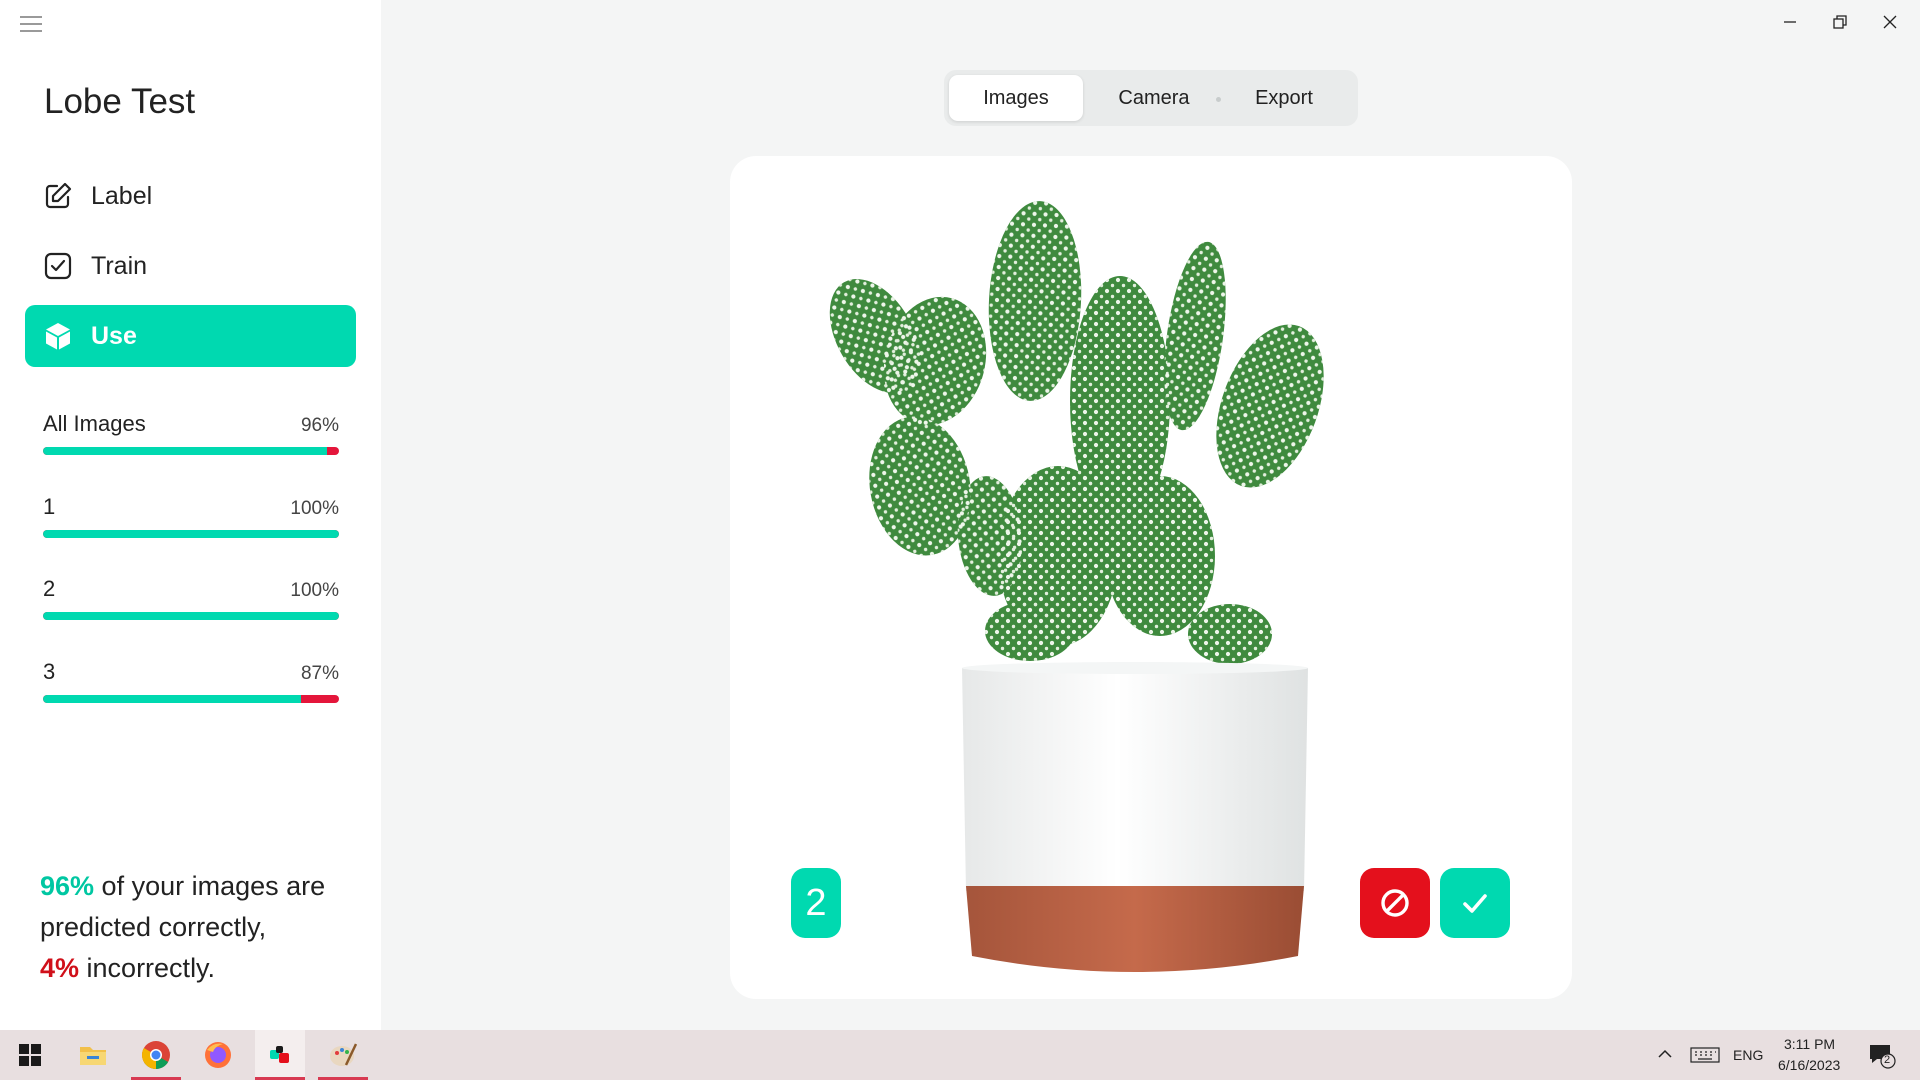 This screenshot has height=1080, width=1920. I want to click on stat-label-1: 1 100%, so click(191, 516).